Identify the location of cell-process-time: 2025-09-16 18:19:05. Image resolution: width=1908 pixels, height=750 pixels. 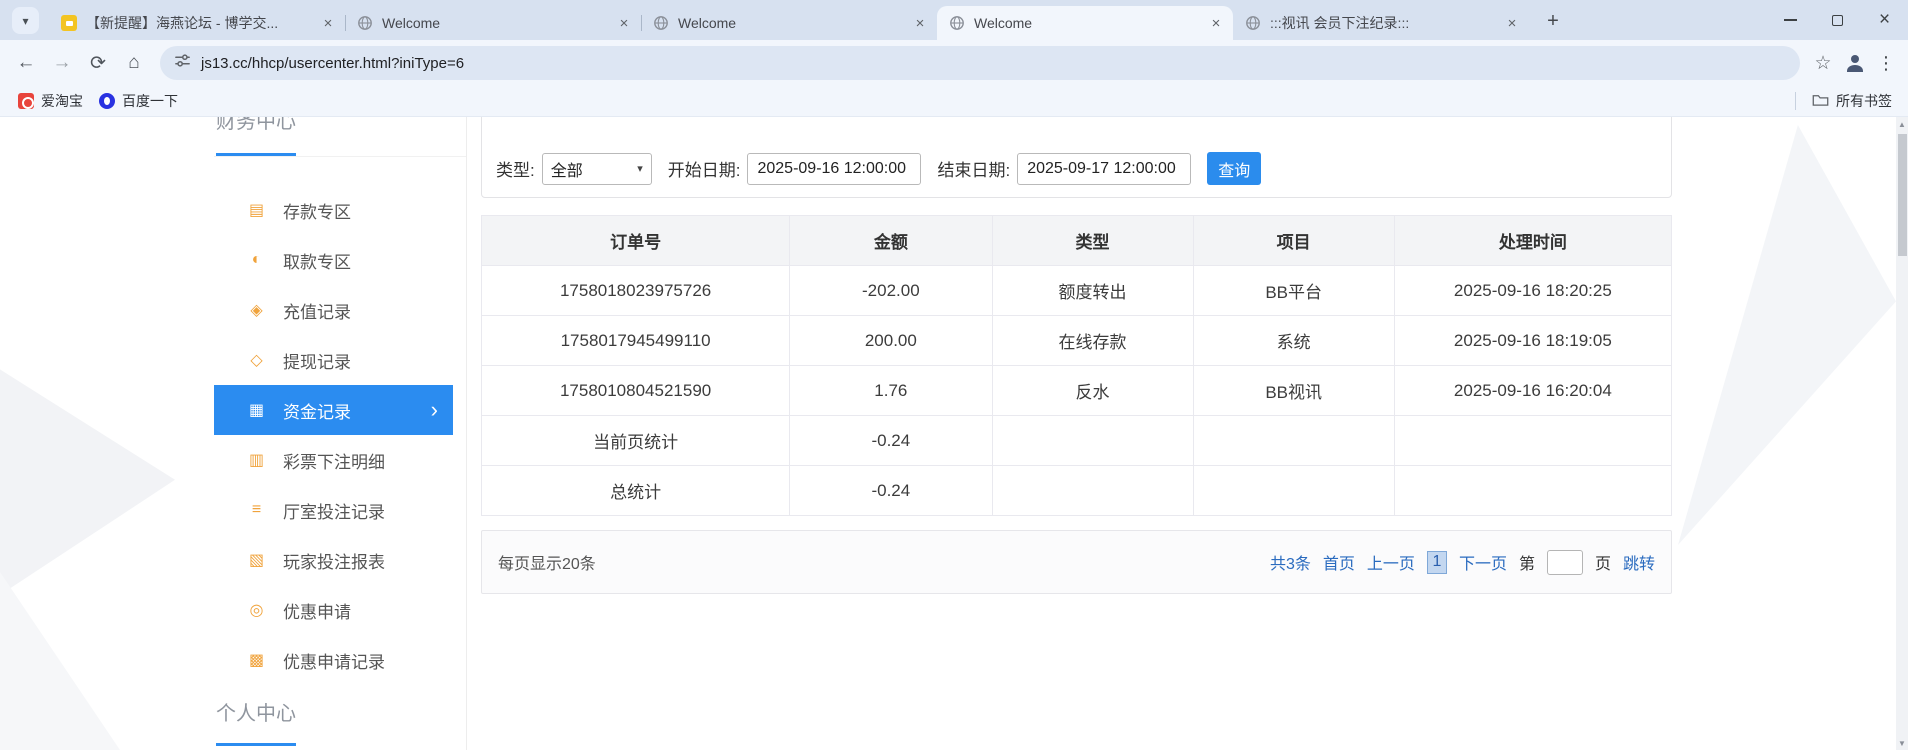
(1533, 340).